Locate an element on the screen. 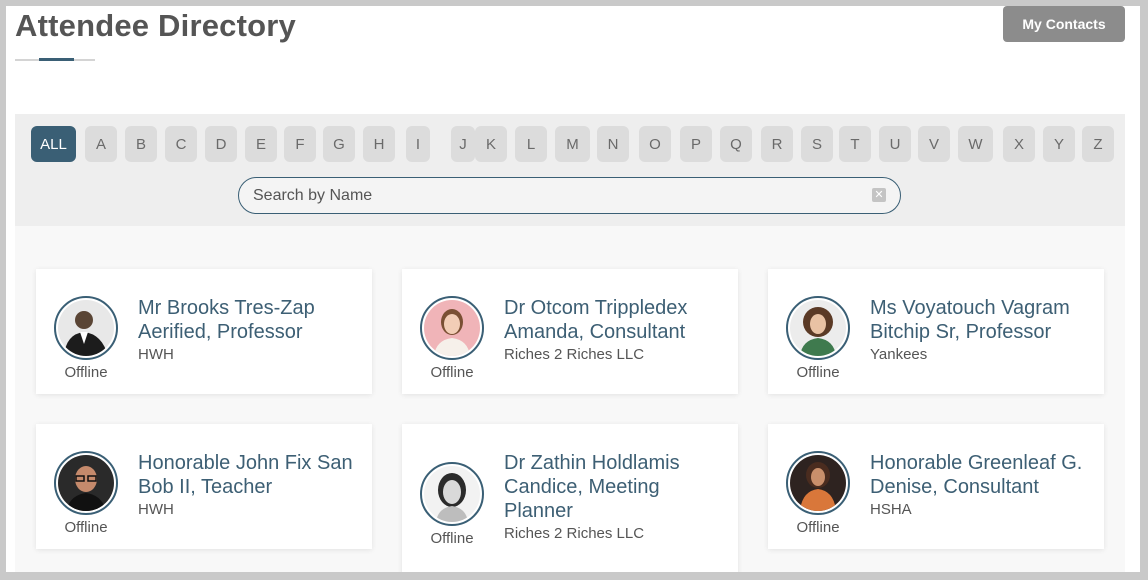  man-with-glasses-photo is located at coordinates (86, 483).